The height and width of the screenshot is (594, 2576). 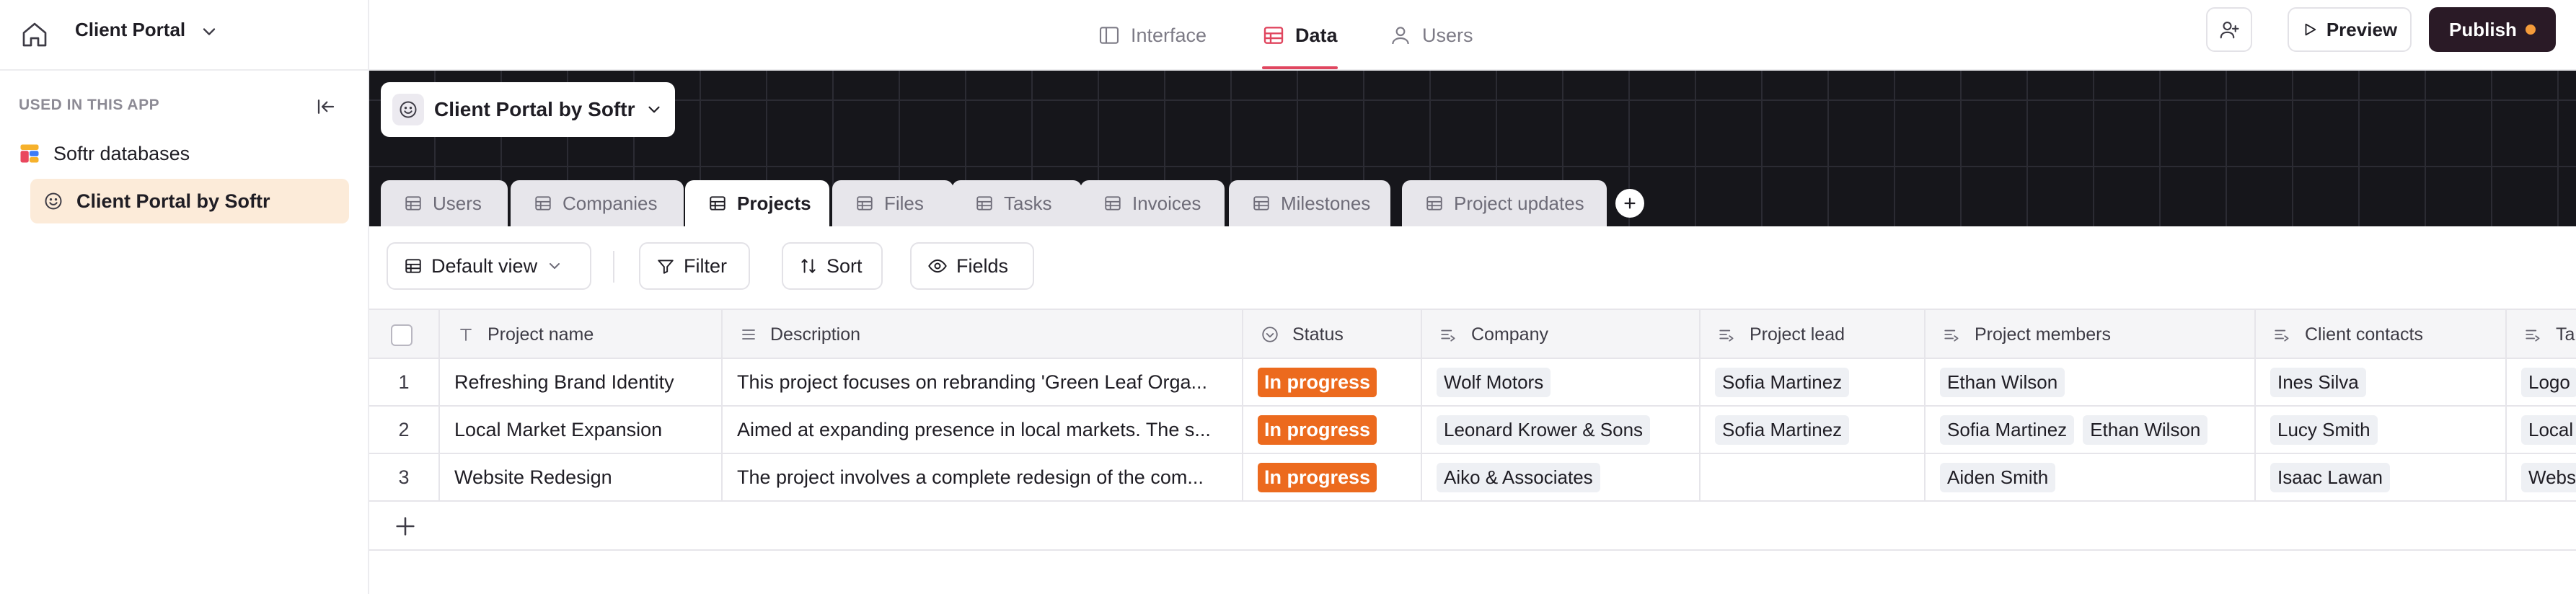 I want to click on column-header-tags: Ta, so click(x=2541, y=334).